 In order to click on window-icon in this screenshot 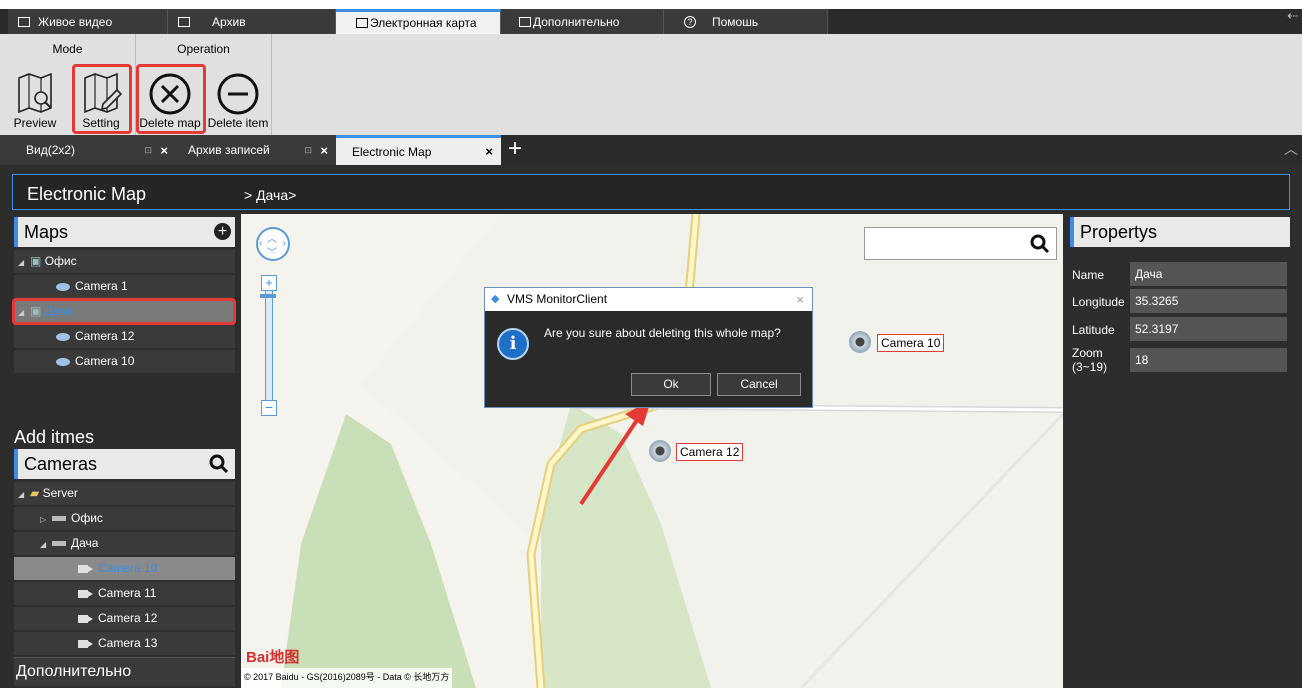, I will do `click(525, 21)`.